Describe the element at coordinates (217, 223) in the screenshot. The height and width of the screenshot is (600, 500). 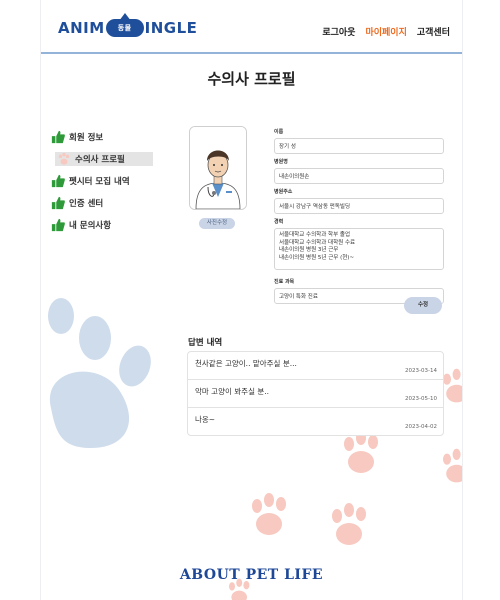
I see `edit-photo-button: 사진수정` at that location.